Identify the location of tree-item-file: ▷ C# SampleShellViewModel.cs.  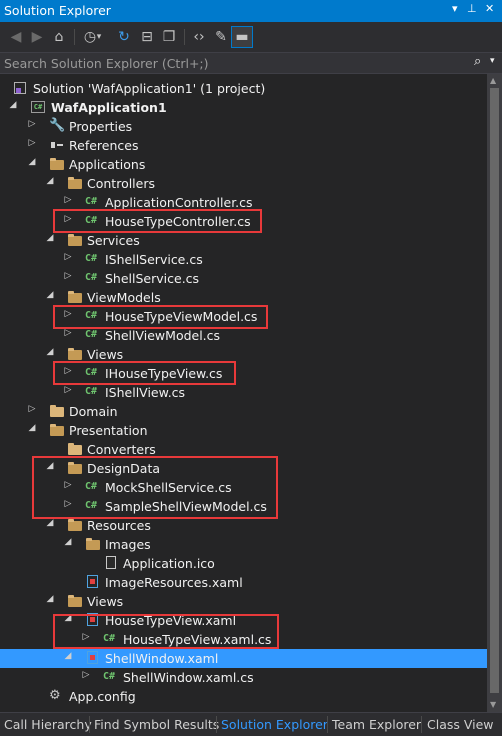
(243, 506).